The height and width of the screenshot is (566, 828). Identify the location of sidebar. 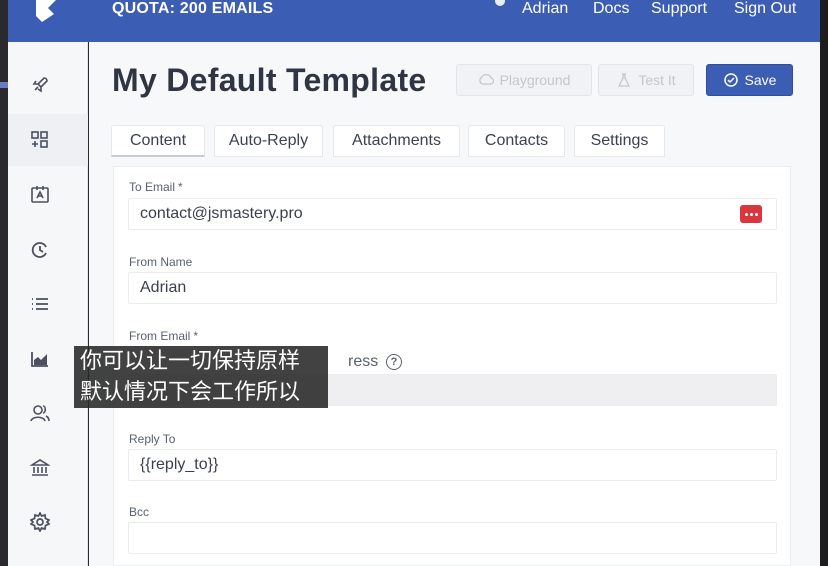
(48, 304).